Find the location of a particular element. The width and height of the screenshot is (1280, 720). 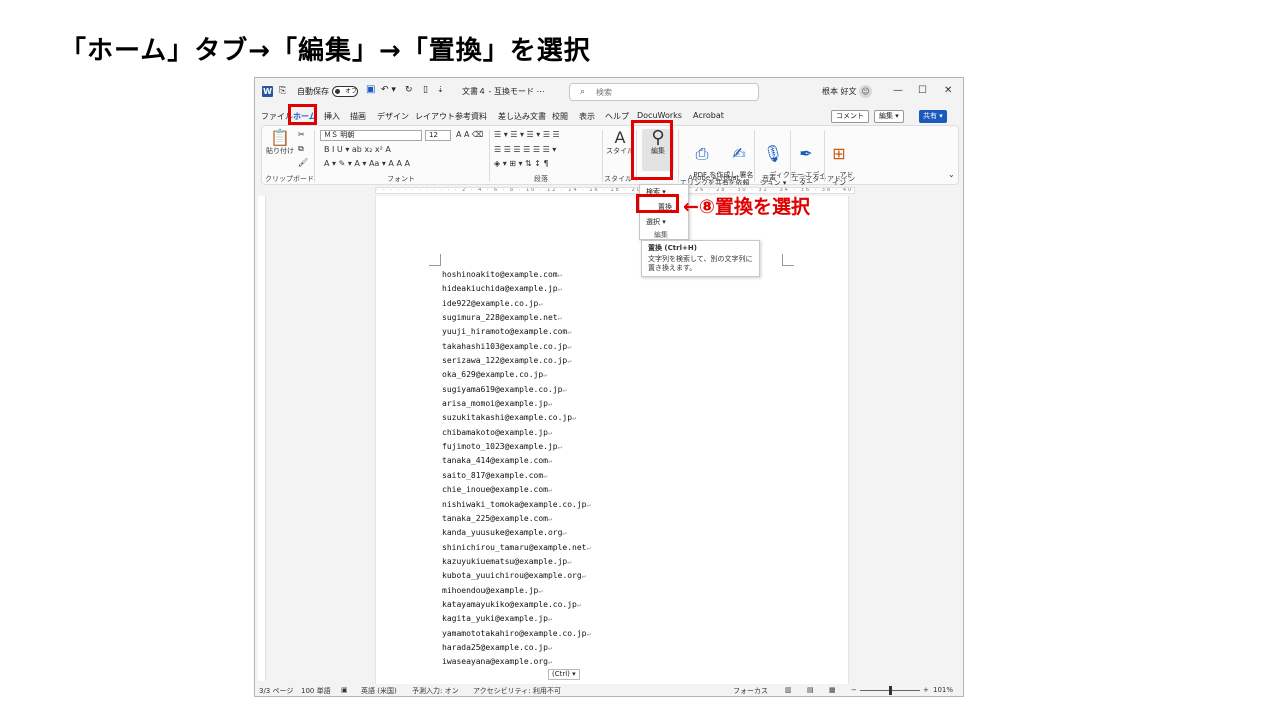

search-box: ⌕ is located at coordinates (664, 92).